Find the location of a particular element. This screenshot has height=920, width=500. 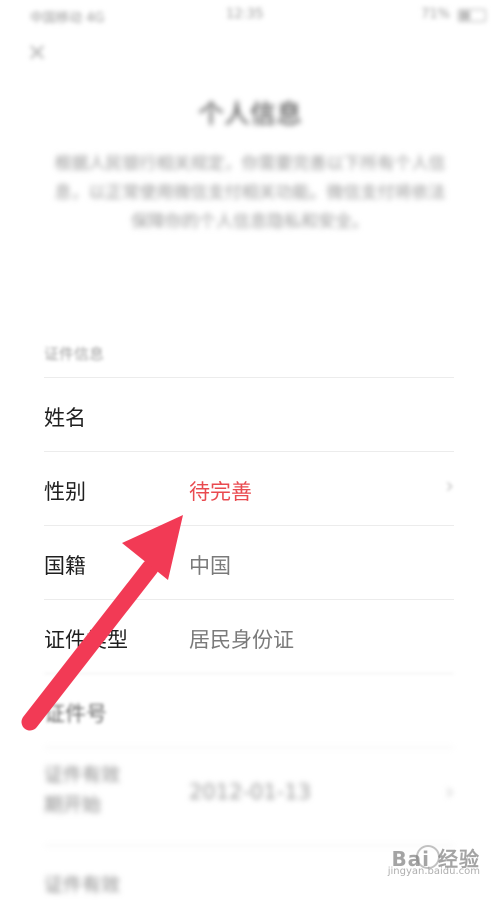

status-bar: 中国移动 4G 12:35 71% is located at coordinates (250, 14).